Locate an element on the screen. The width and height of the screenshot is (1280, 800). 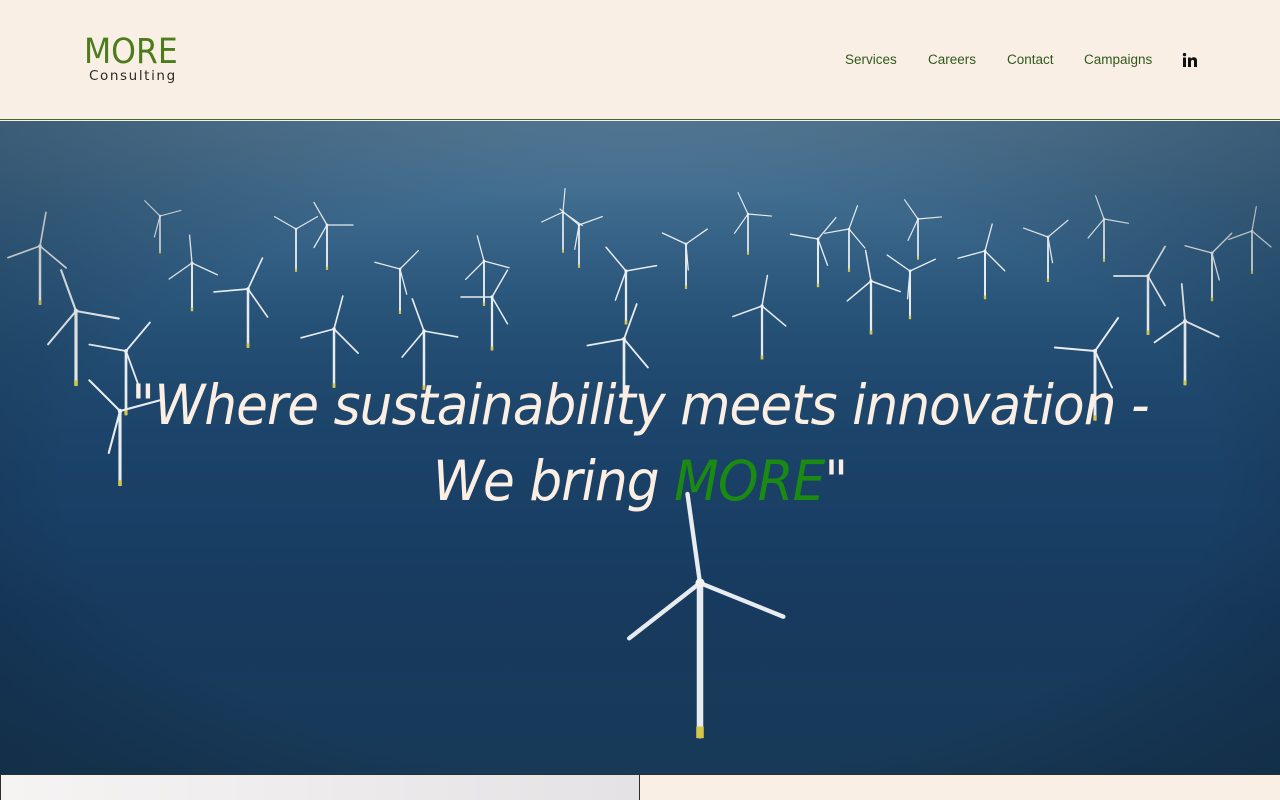
nav-careers: Careers is located at coordinates (952, 60).